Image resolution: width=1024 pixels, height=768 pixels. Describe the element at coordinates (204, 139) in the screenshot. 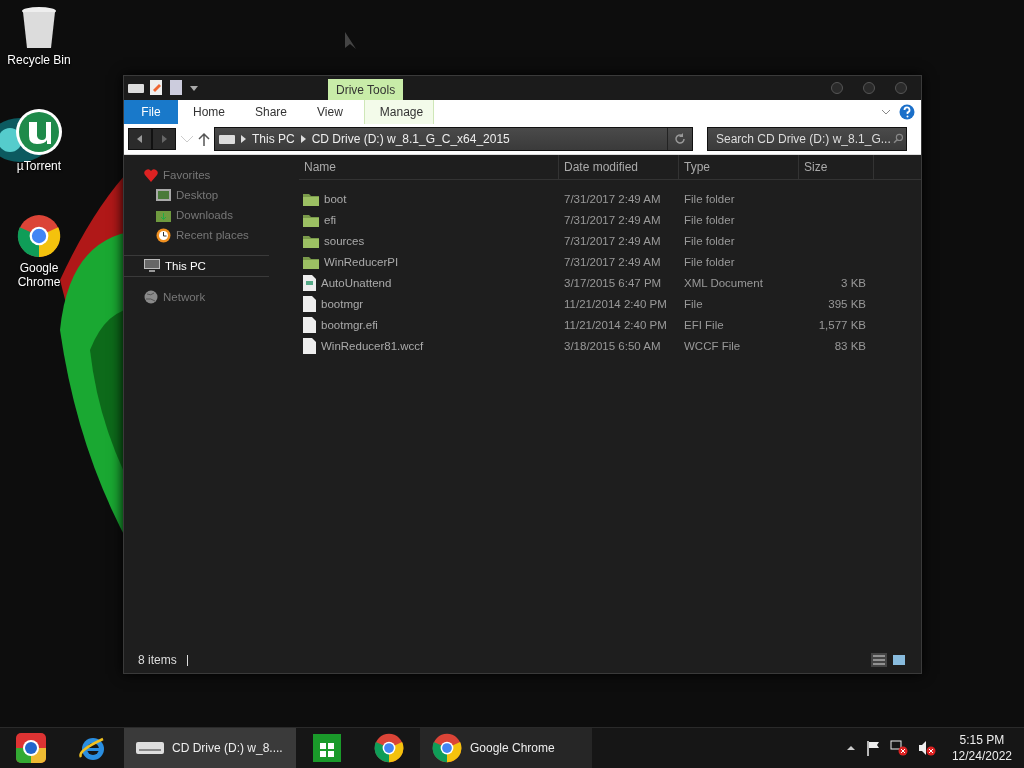

I see `up-arrow-icon` at that location.